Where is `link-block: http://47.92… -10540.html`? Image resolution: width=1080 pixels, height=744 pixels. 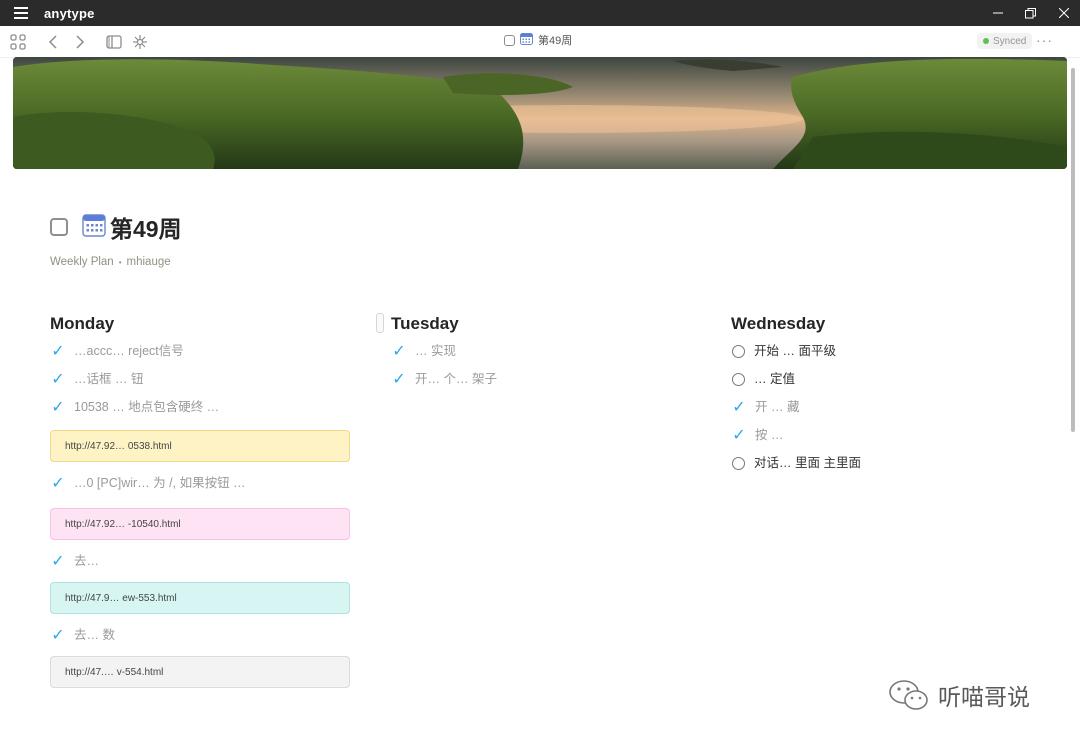
link-block: http://47.92… -10540.html is located at coordinates (200, 524).